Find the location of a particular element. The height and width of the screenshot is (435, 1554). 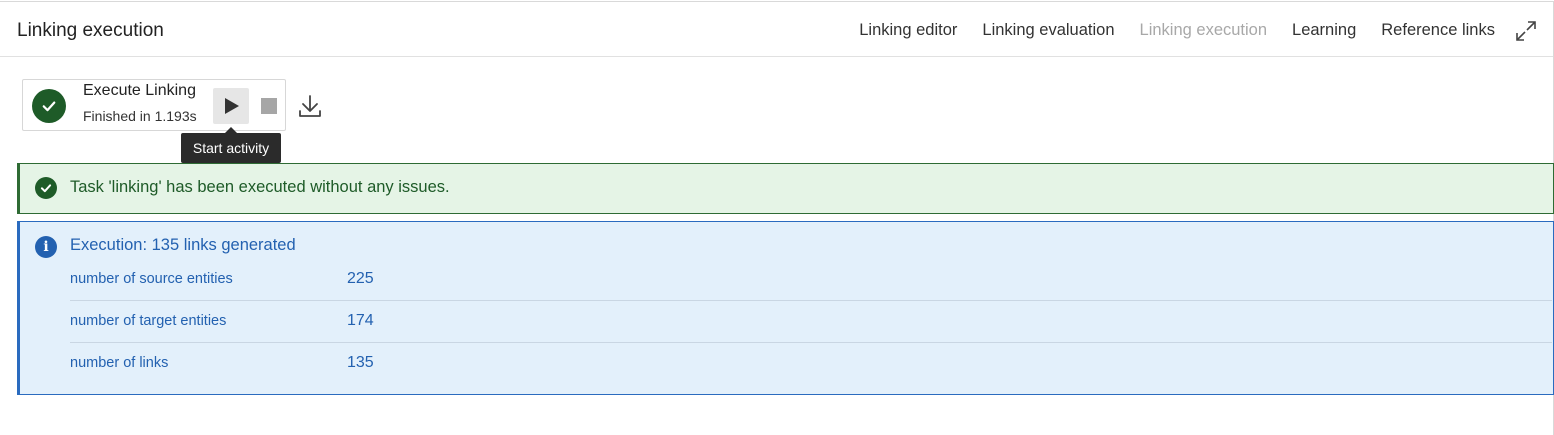

nav-learning: Learning is located at coordinates (1324, 30).